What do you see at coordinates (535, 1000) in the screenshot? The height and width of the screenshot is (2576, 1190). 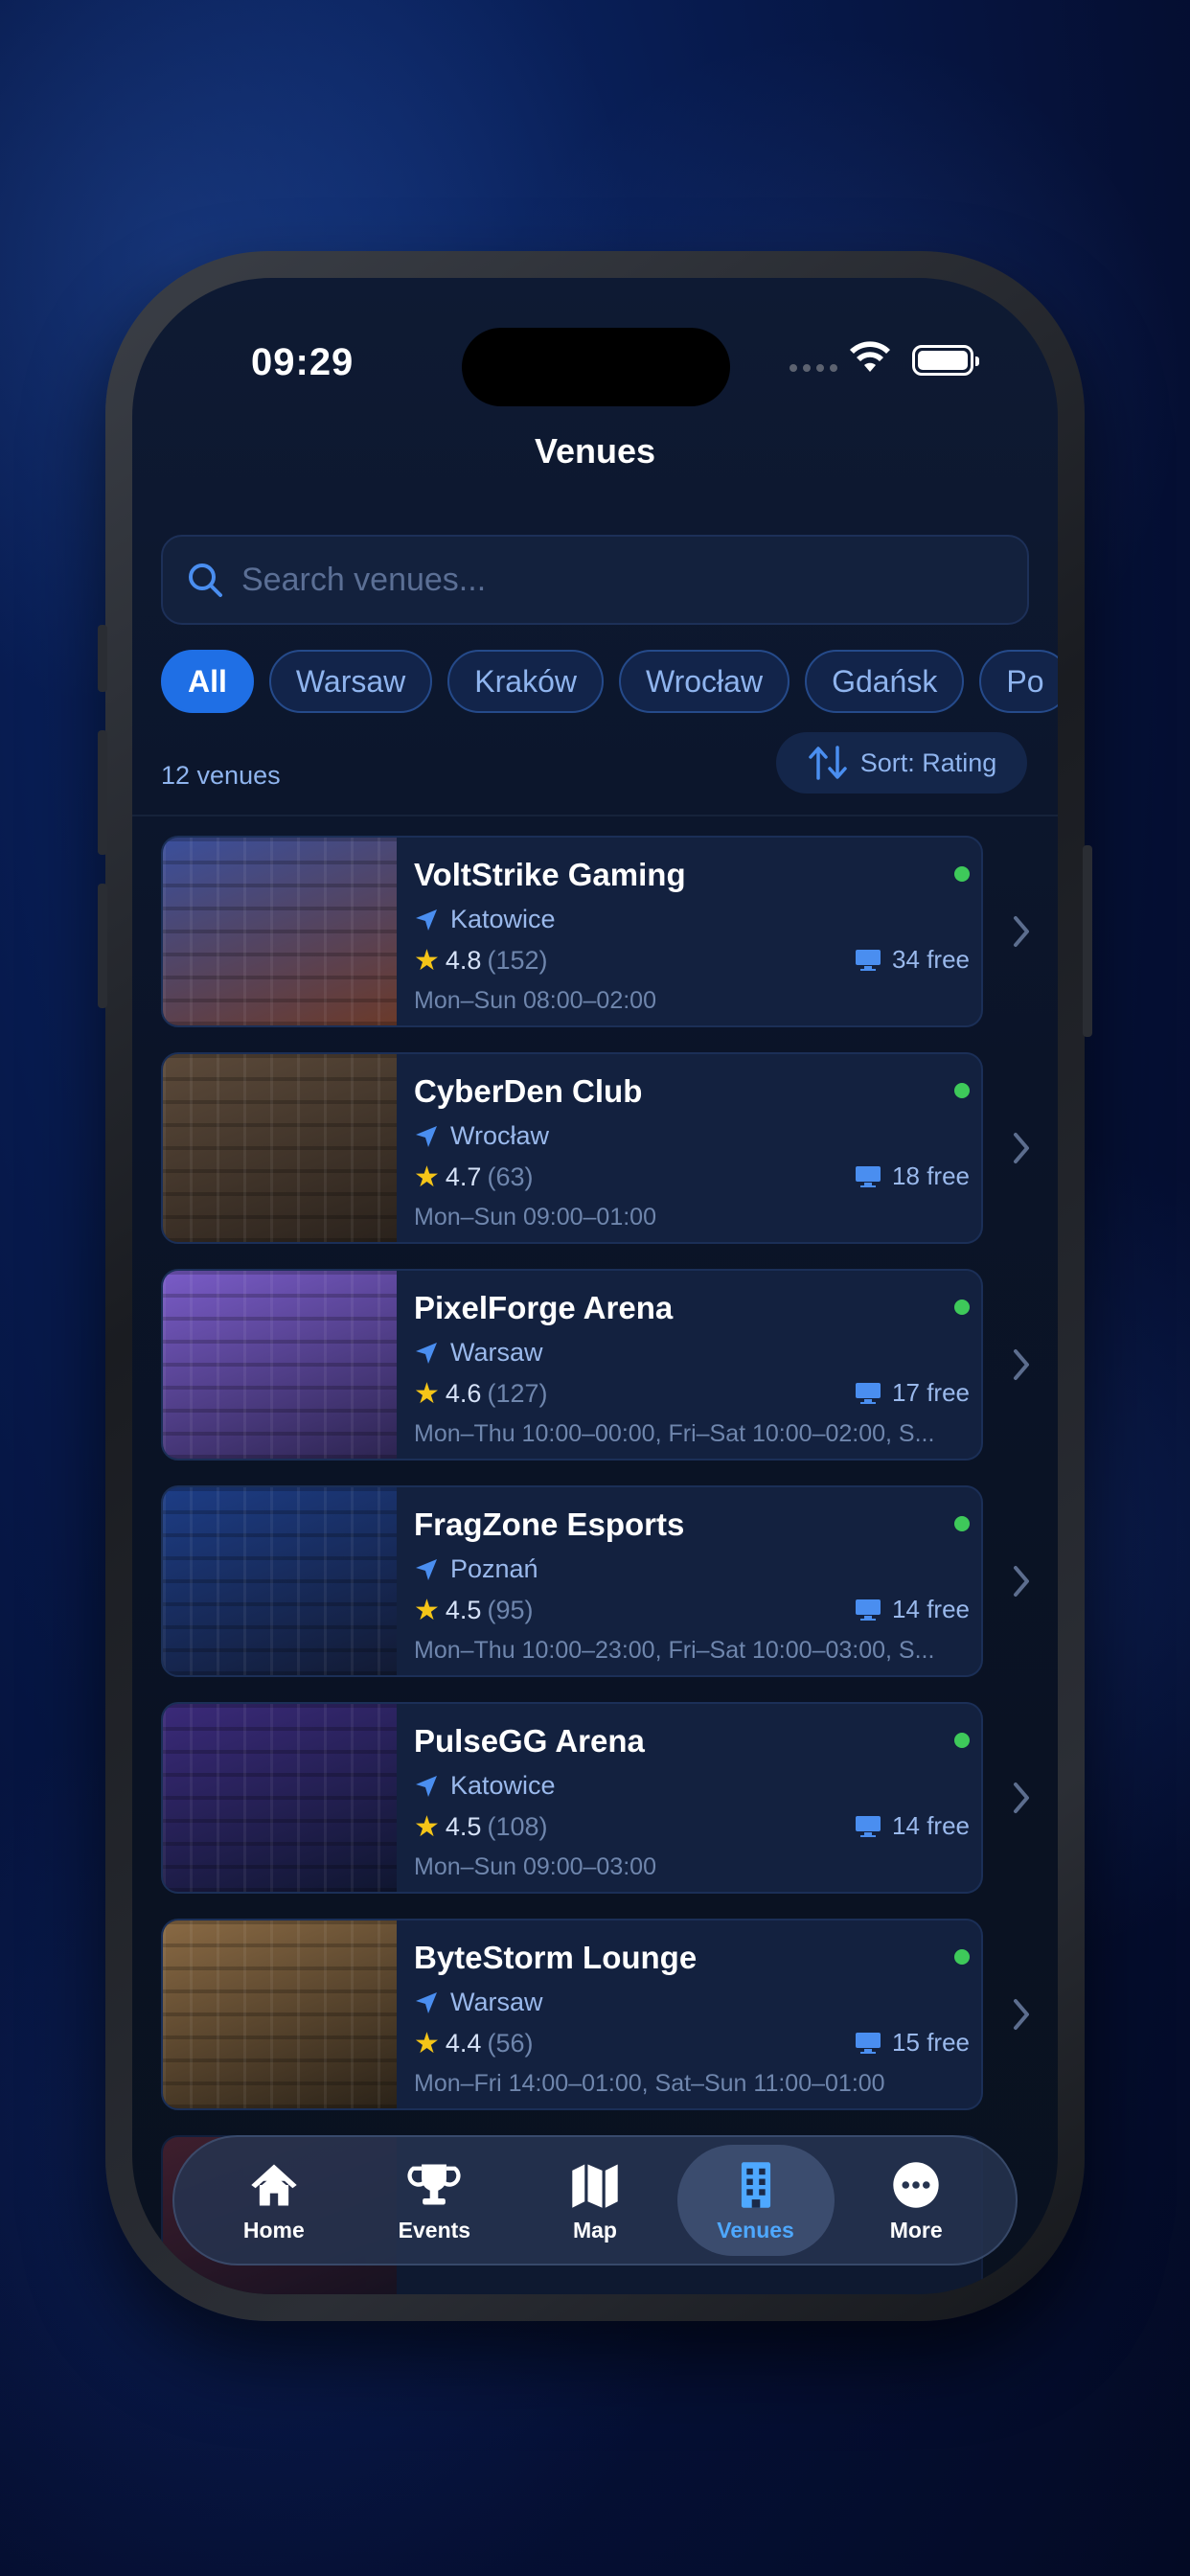 I see `opening-hours: Mon–Sun 08:00–02:00` at bounding box center [535, 1000].